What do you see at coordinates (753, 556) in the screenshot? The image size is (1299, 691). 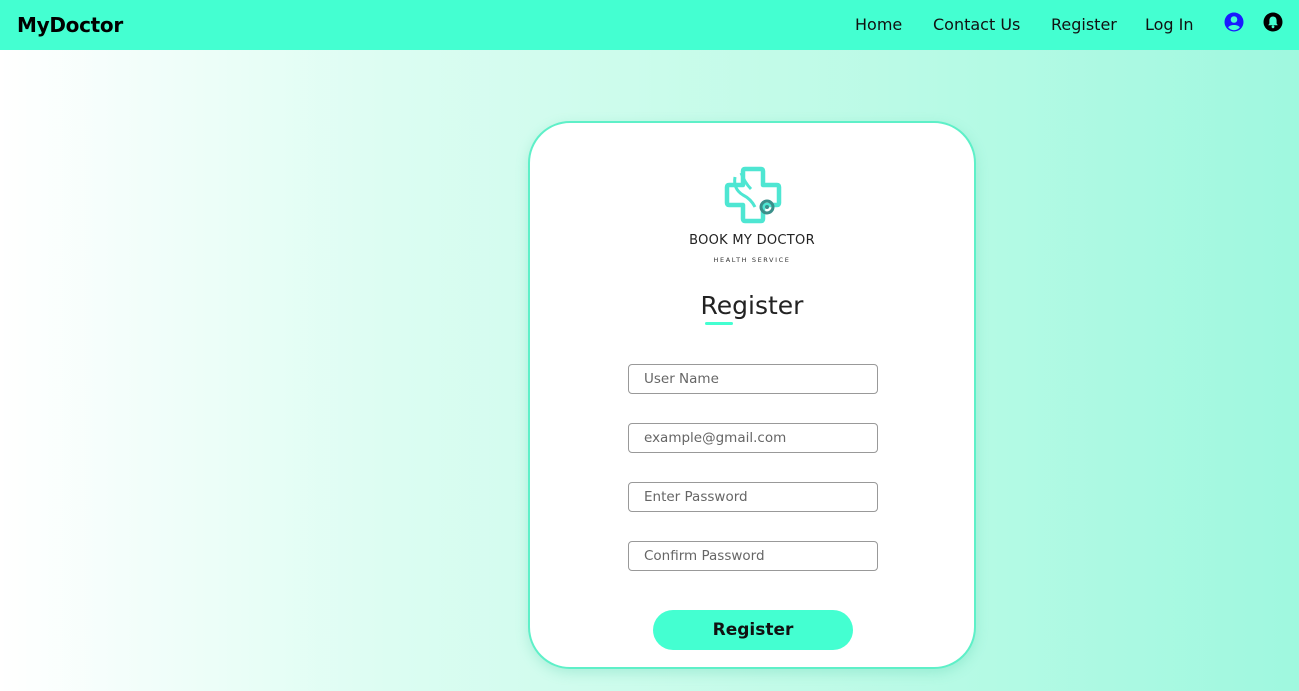 I see `confirm-password-input` at bounding box center [753, 556].